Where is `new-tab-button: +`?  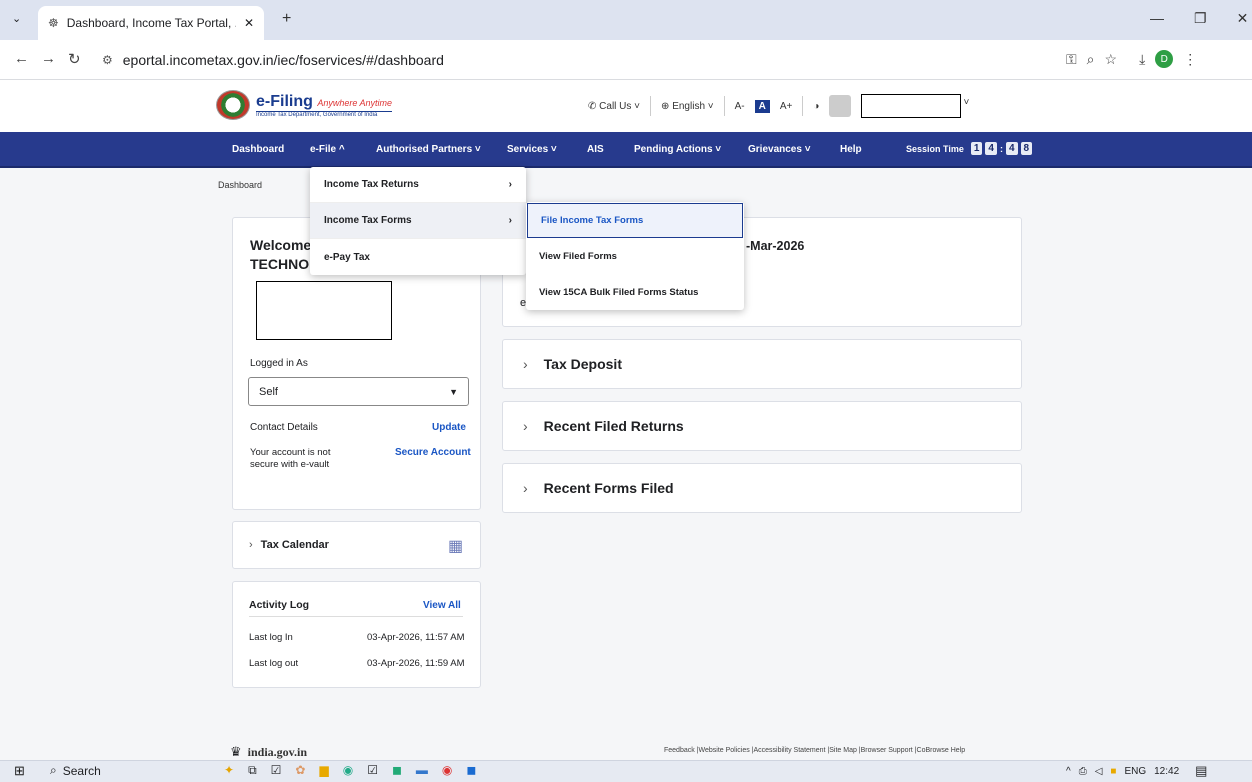
new-tab-button: + is located at coordinates (286, 19).